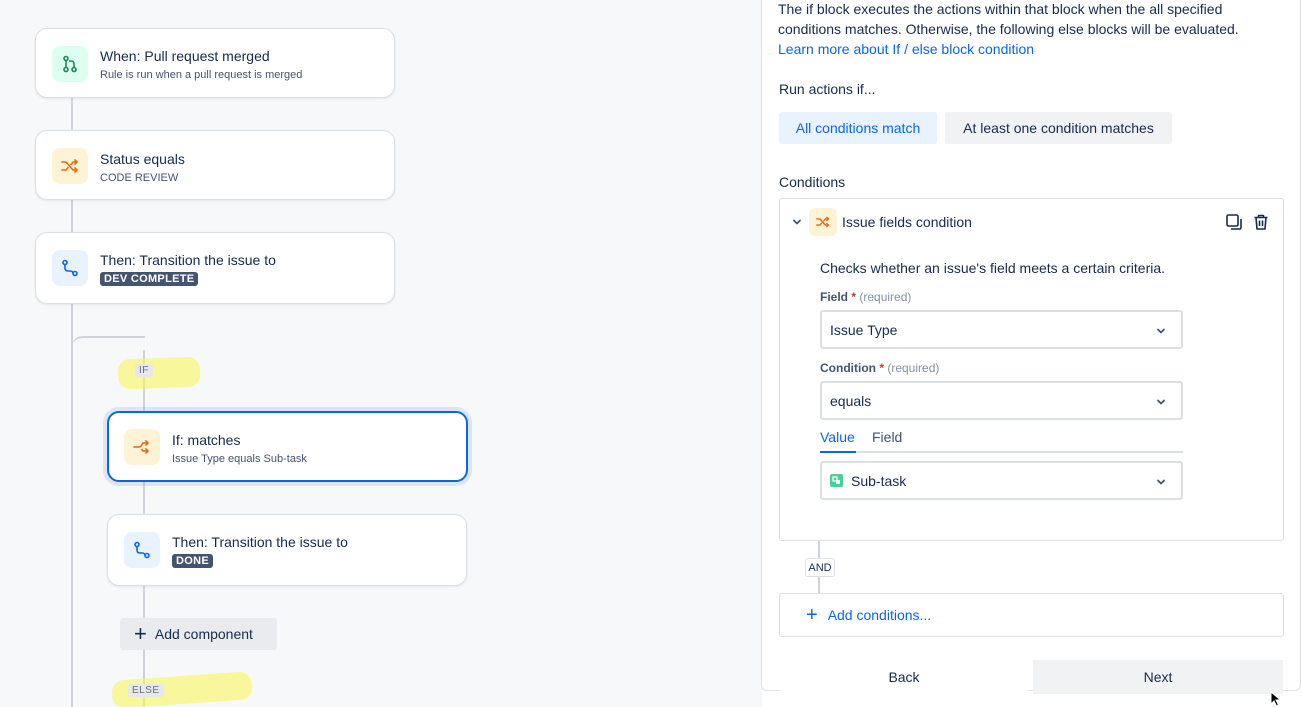 The height and width of the screenshot is (707, 1302). What do you see at coordinates (215, 165) in the screenshot?
I see `node-status-equals: Status equals CODE REVIEW` at bounding box center [215, 165].